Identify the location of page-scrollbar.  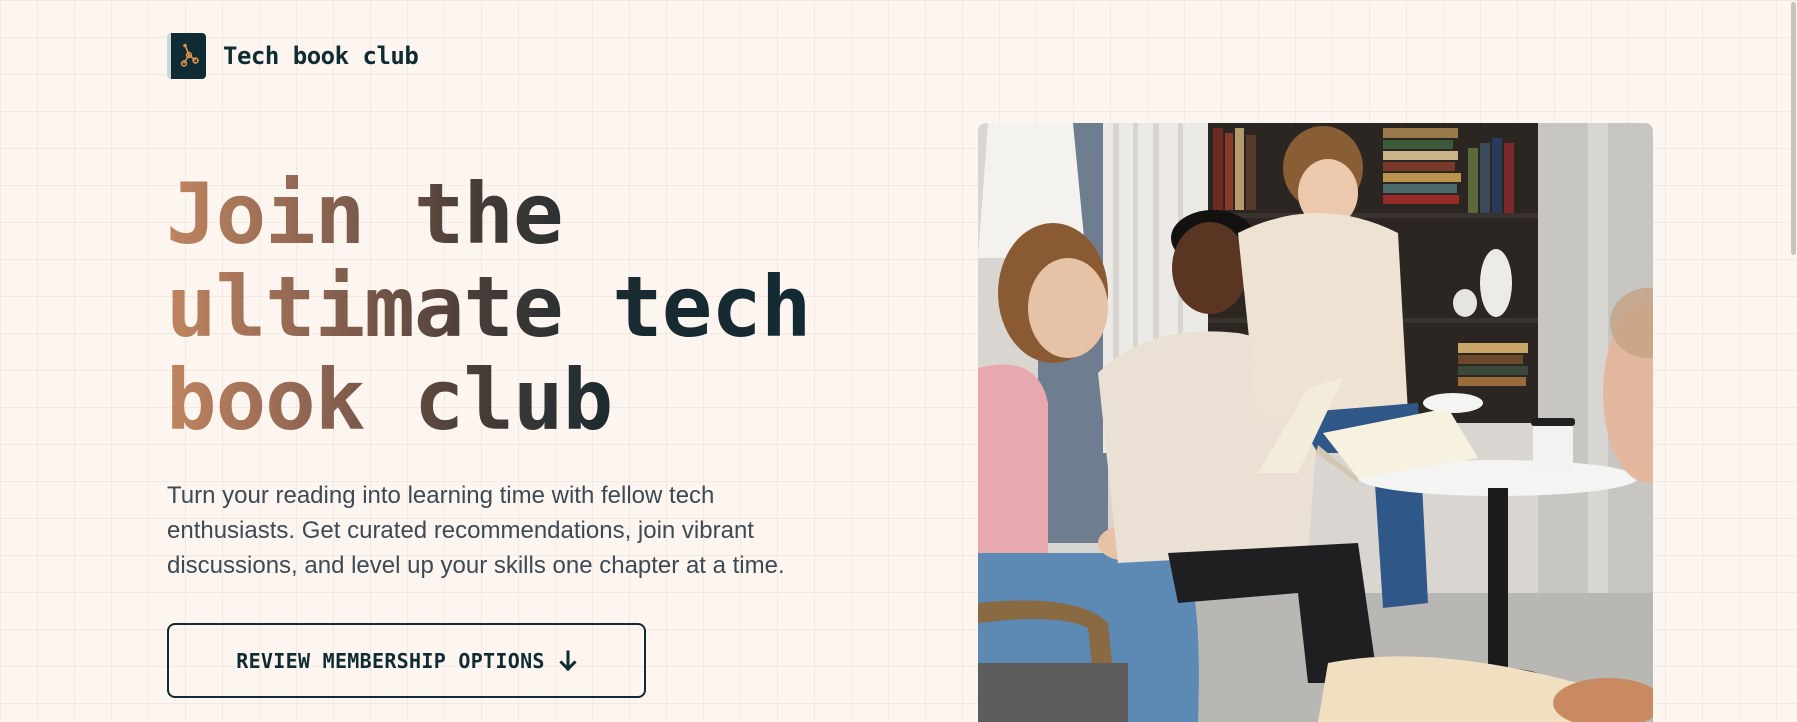
(1793, 361).